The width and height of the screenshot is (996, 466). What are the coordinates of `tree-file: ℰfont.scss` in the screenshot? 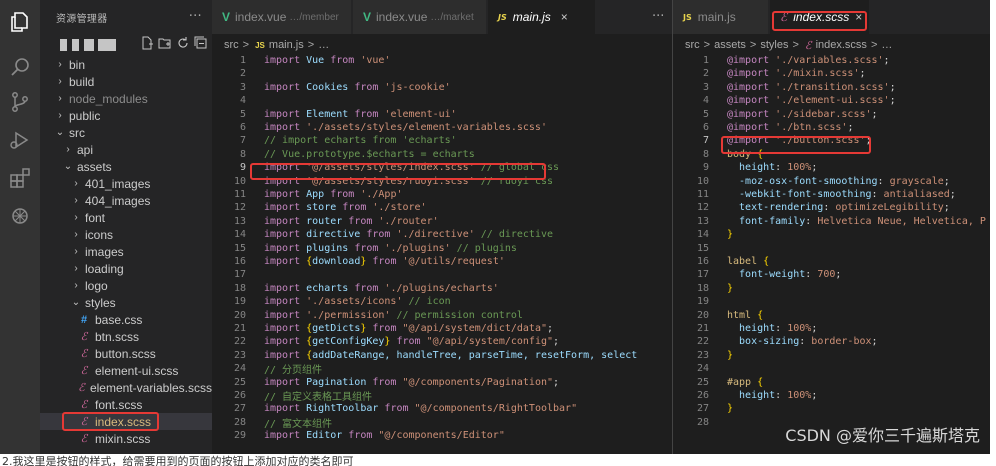 It's located at (126, 404).